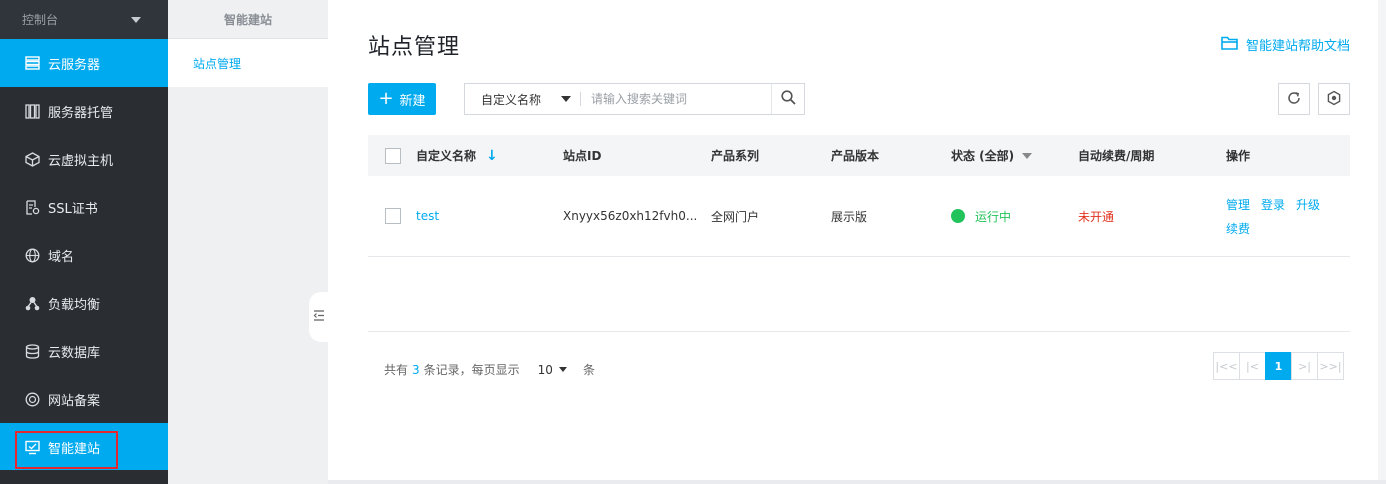 This screenshot has width=1386, height=484. What do you see at coordinates (393, 216) in the screenshot?
I see `row-checkbox` at bounding box center [393, 216].